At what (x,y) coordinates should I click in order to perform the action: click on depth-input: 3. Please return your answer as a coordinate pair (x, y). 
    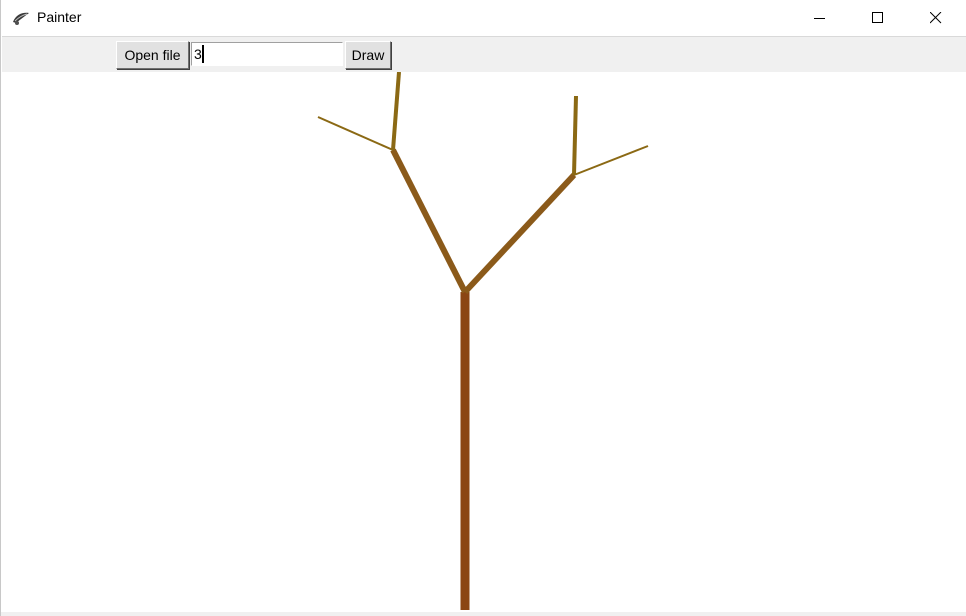
    Looking at the image, I should click on (267, 54).